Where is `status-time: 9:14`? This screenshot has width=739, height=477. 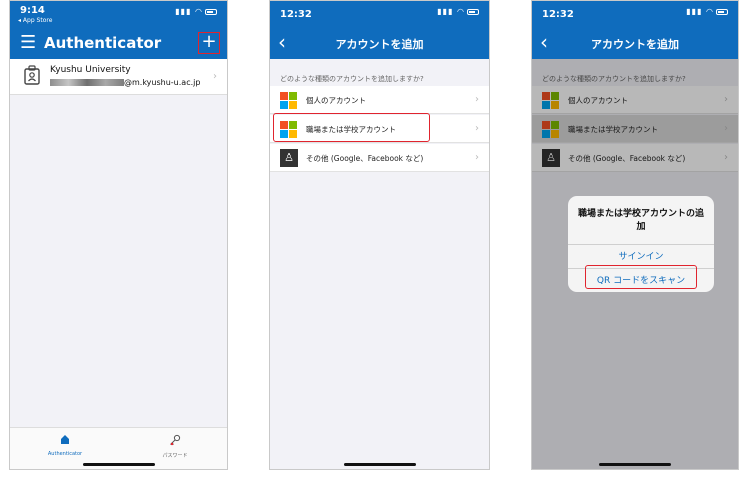 status-time: 9:14 is located at coordinates (32, 10).